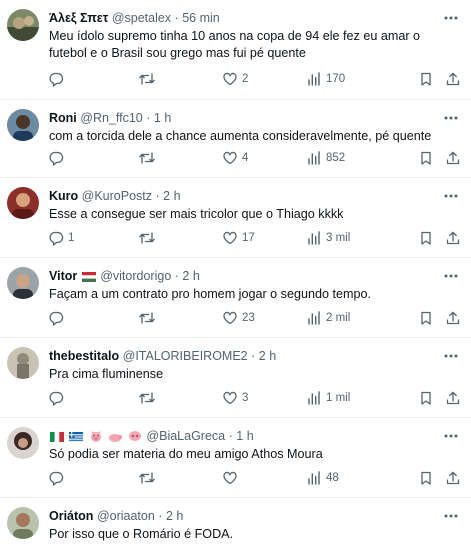  What do you see at coordinates (61, 238) in the screenshot?
I see `reply-button: 1` at bounding box center [61, 238].